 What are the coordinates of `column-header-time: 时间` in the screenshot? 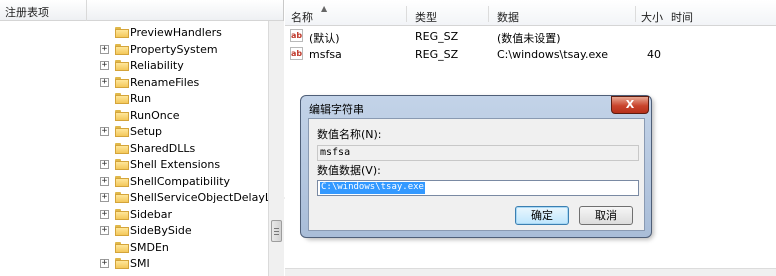 It's located at (682, 17).